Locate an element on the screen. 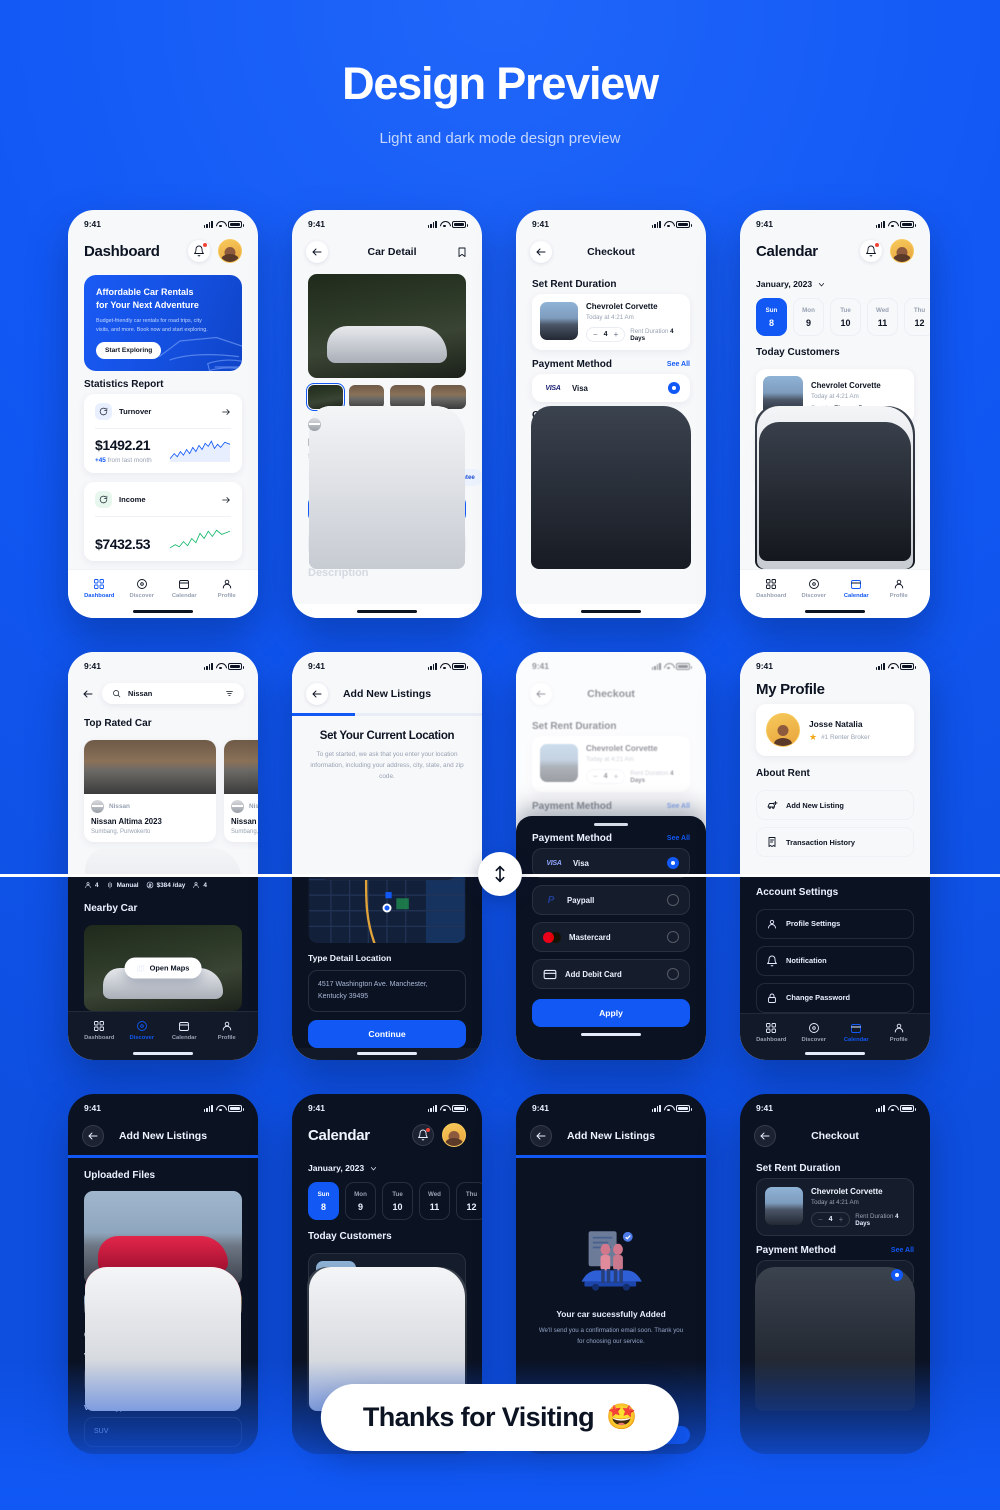  search-input: Nissan is located at coordinates (173, 693).